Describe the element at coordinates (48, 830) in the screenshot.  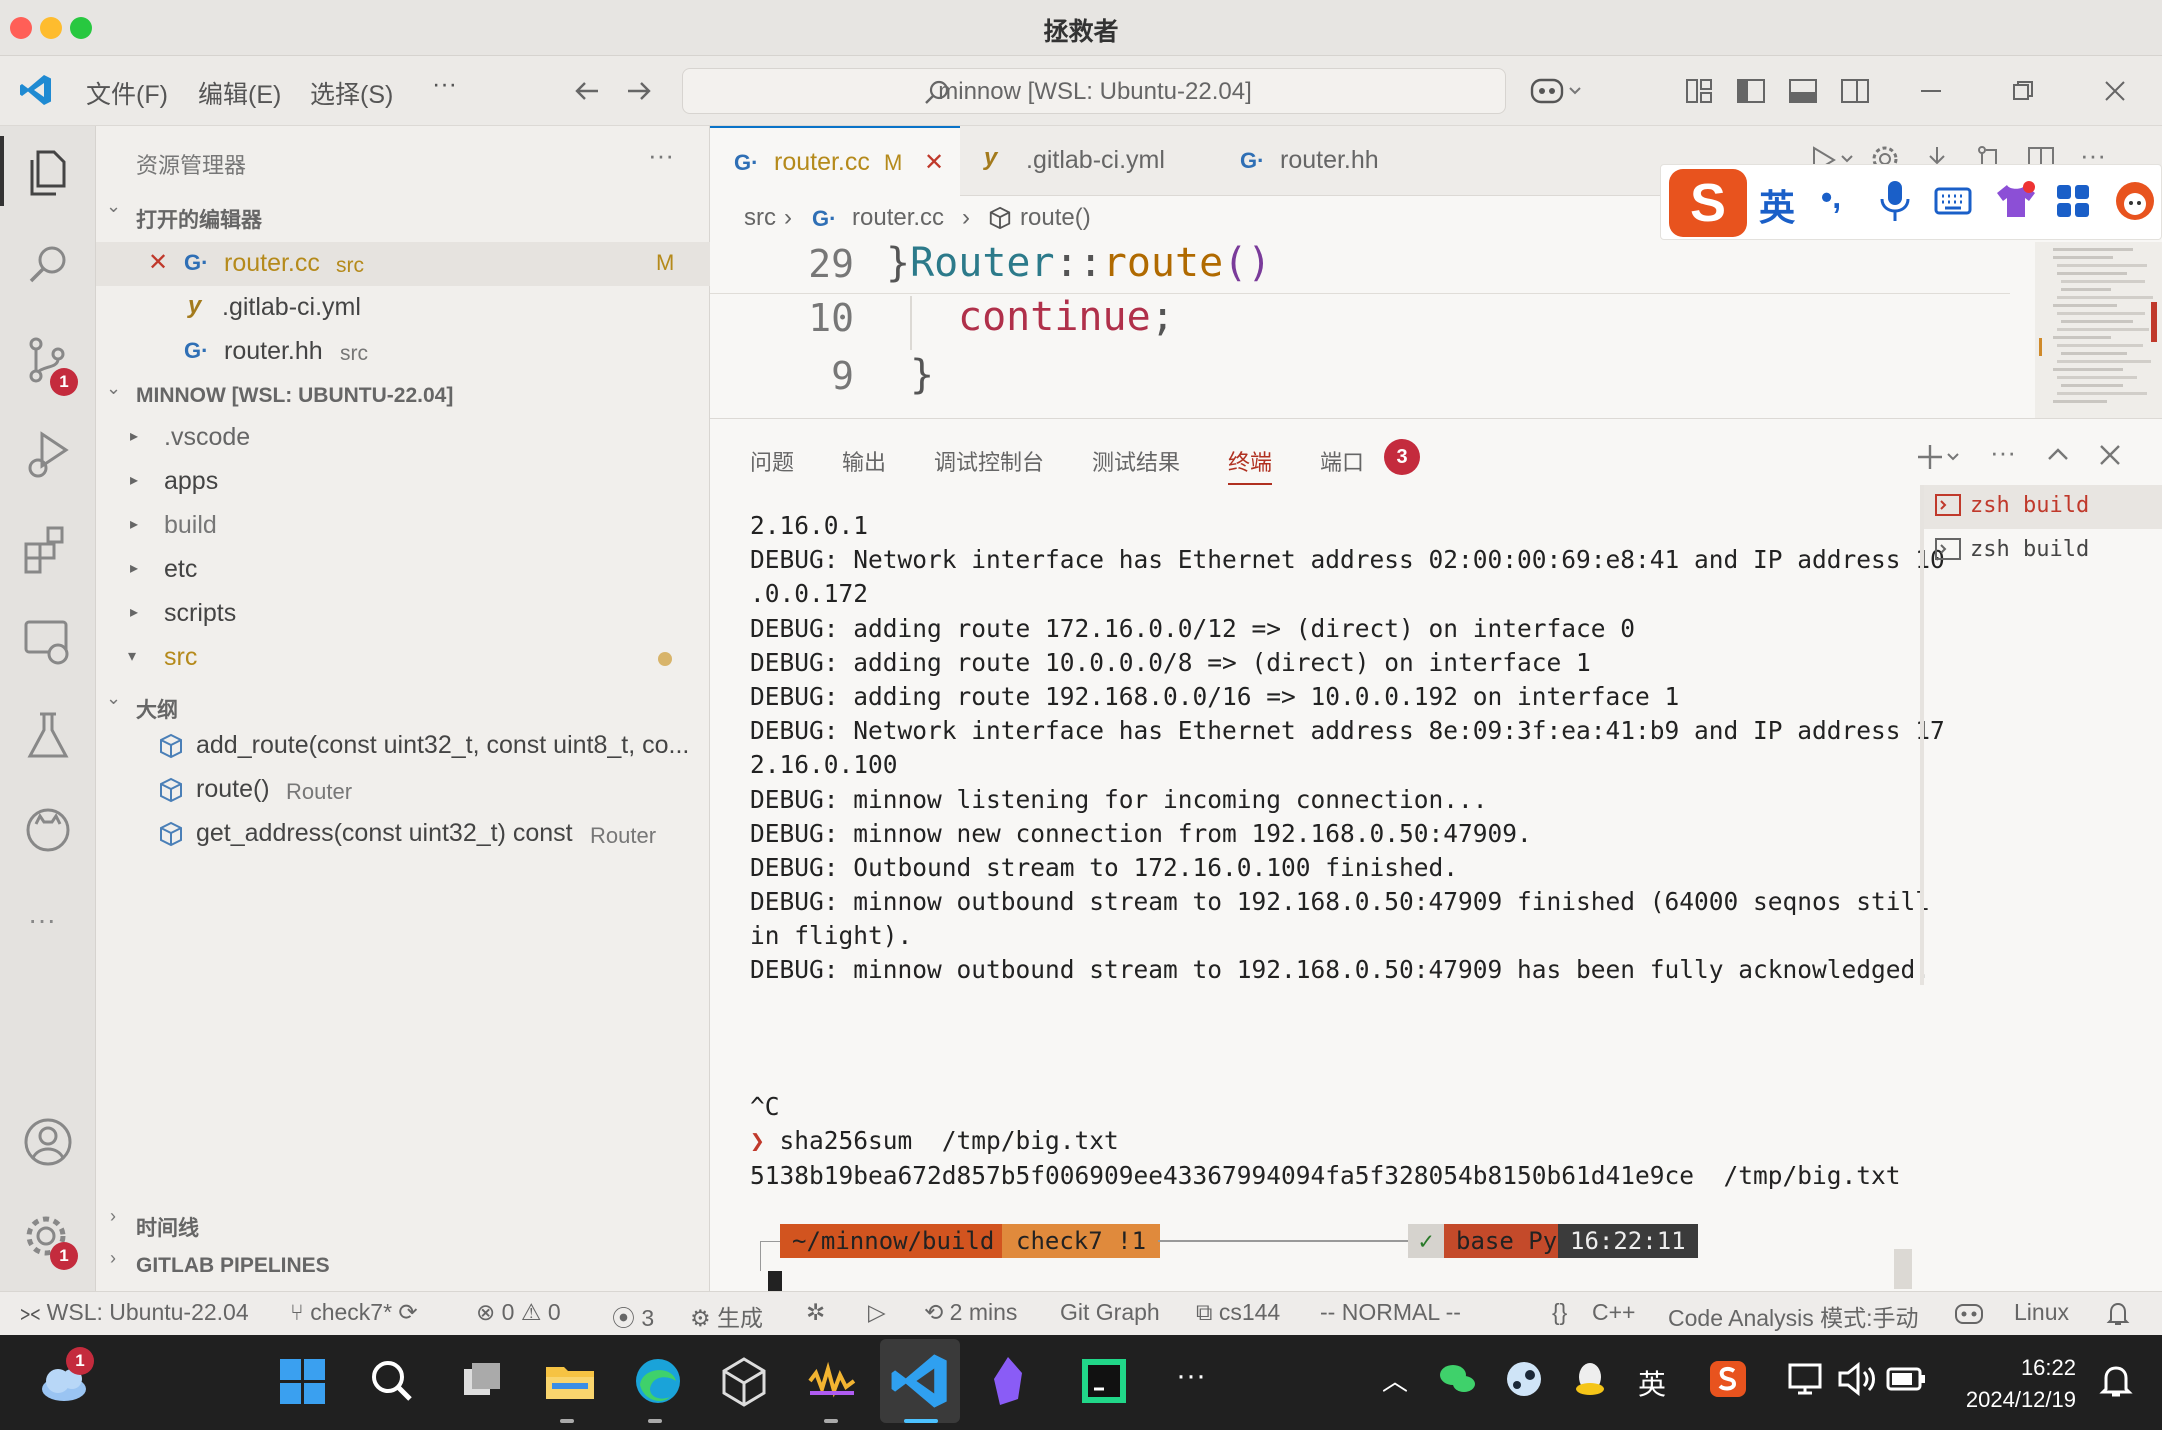
I see `github-icon` at that location.